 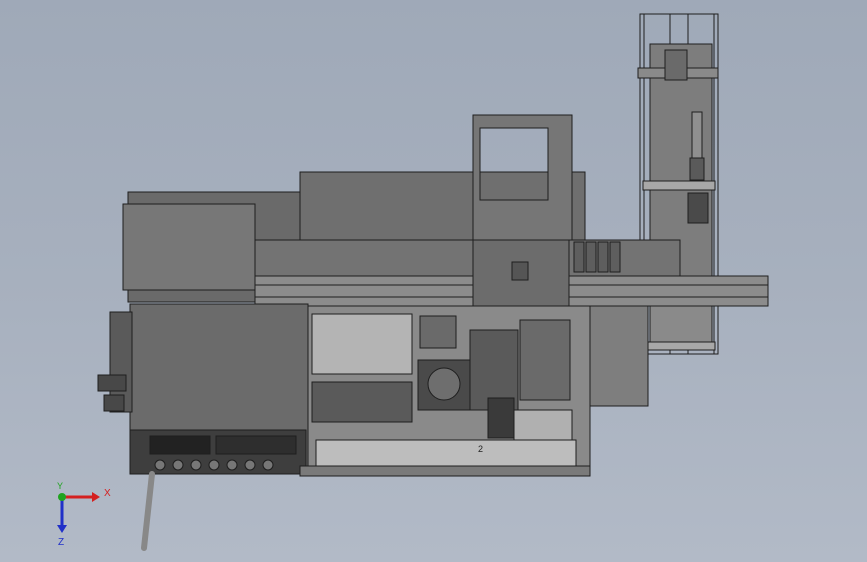 I want to click on y-axis-dot, so click(x=62, y=497).